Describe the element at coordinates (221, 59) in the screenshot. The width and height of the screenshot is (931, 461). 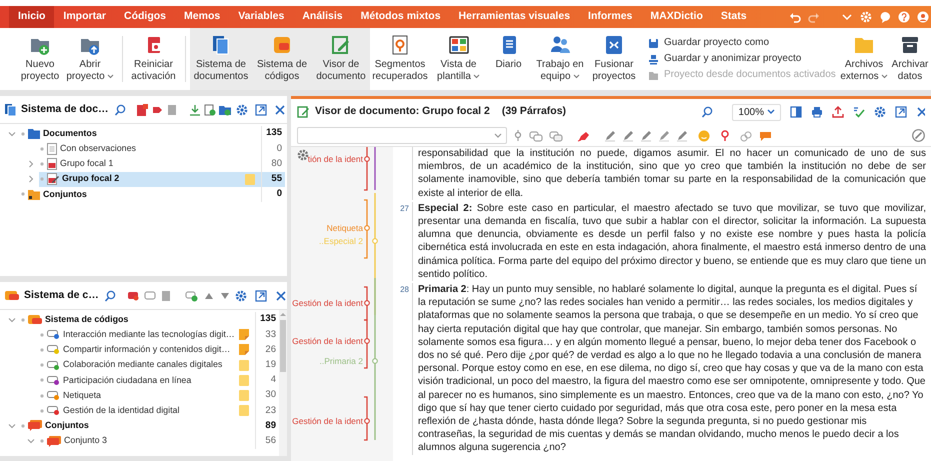
I see `ribbon-button: Sistema de documentos` at that location.